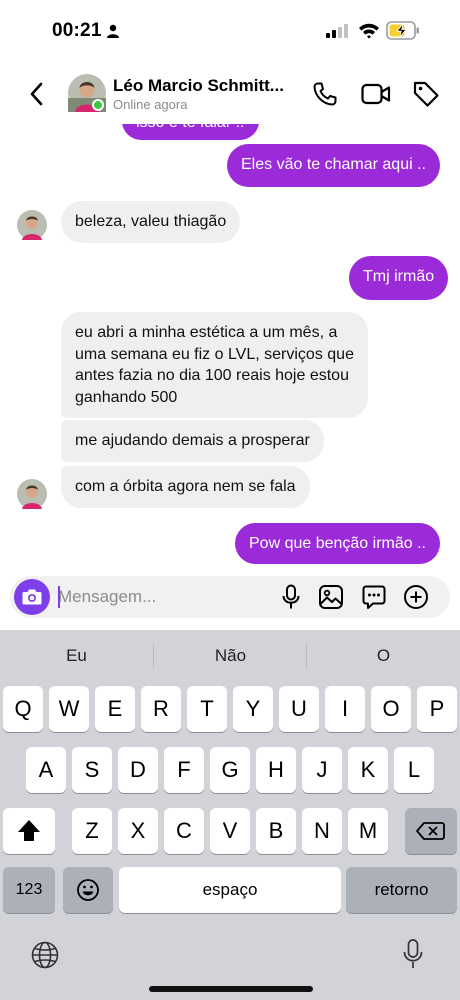  What do you see at coordinates (37, 94) in the screenshot?
I see `back-icon` at bounding box center [37, 94].